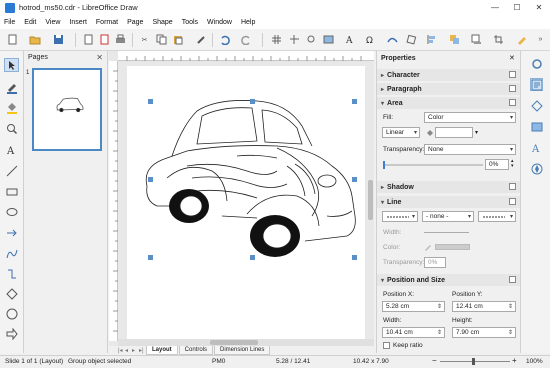 The width and height of the screenshot is (550, 368). What do you see at coordinates (11, 294) in the screenshot?
I see `shapes-icon` at bounding box center [11, 294].